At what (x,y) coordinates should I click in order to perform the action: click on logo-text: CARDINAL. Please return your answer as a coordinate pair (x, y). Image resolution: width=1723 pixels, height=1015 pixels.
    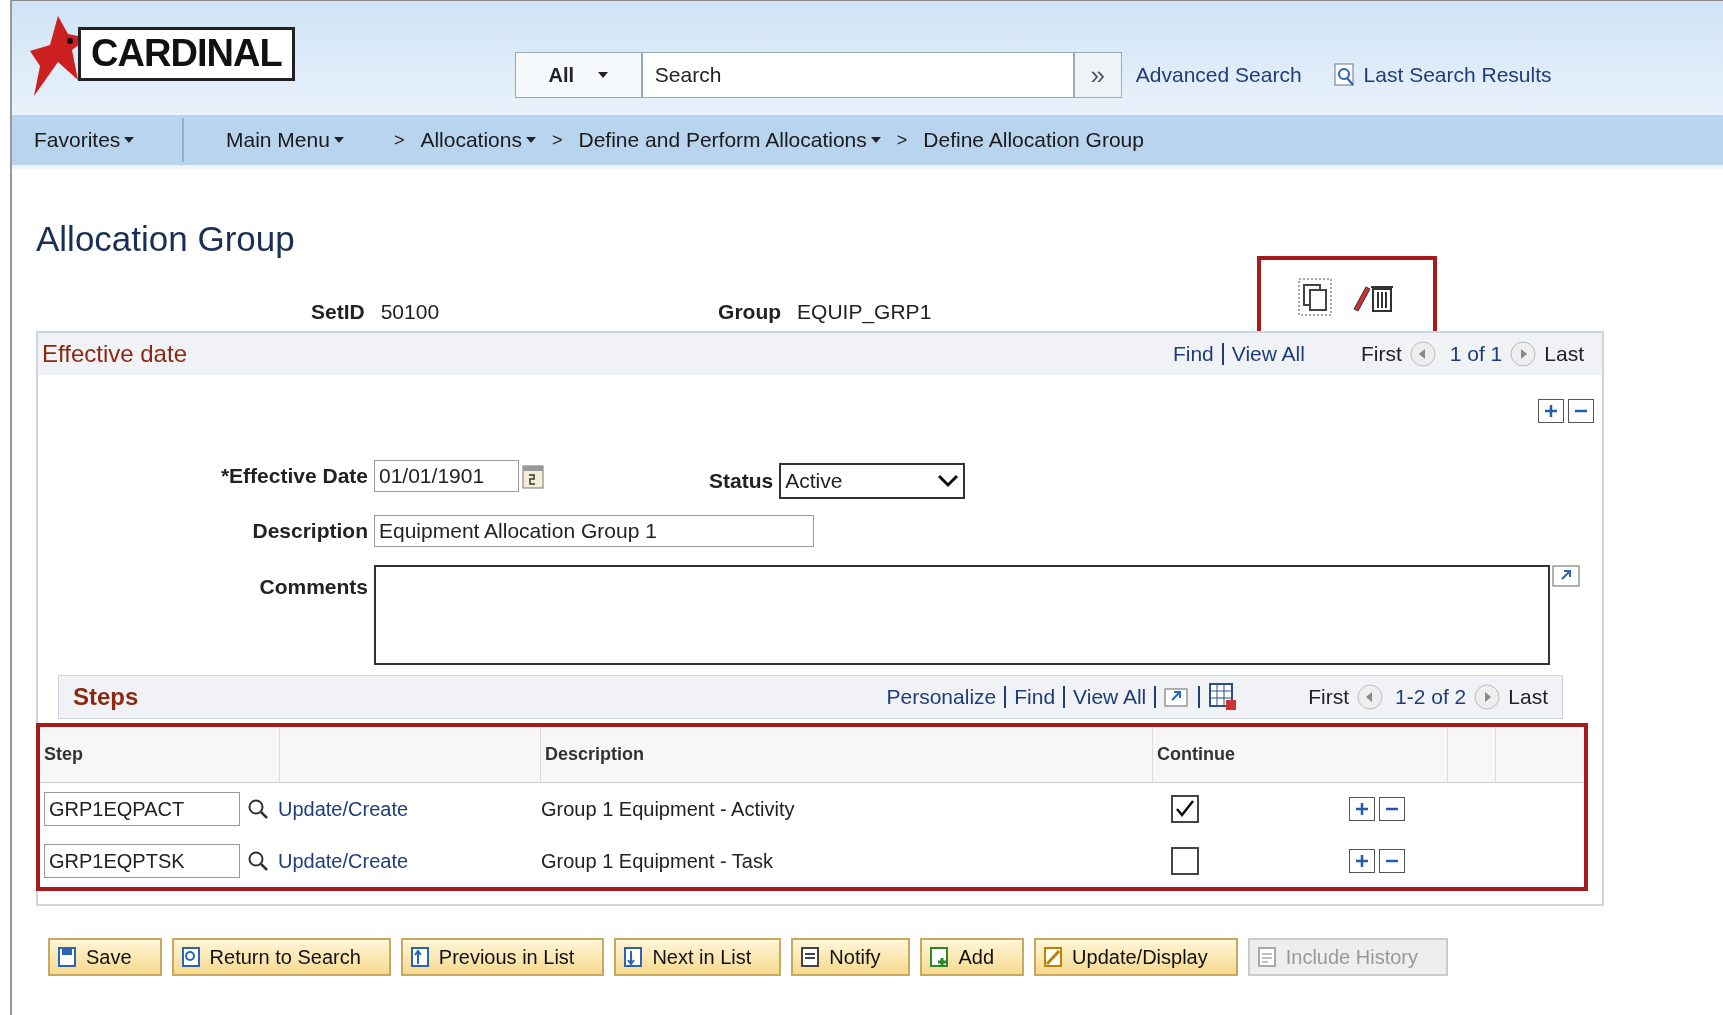
    Looking at the image, I should click on (186, 53).